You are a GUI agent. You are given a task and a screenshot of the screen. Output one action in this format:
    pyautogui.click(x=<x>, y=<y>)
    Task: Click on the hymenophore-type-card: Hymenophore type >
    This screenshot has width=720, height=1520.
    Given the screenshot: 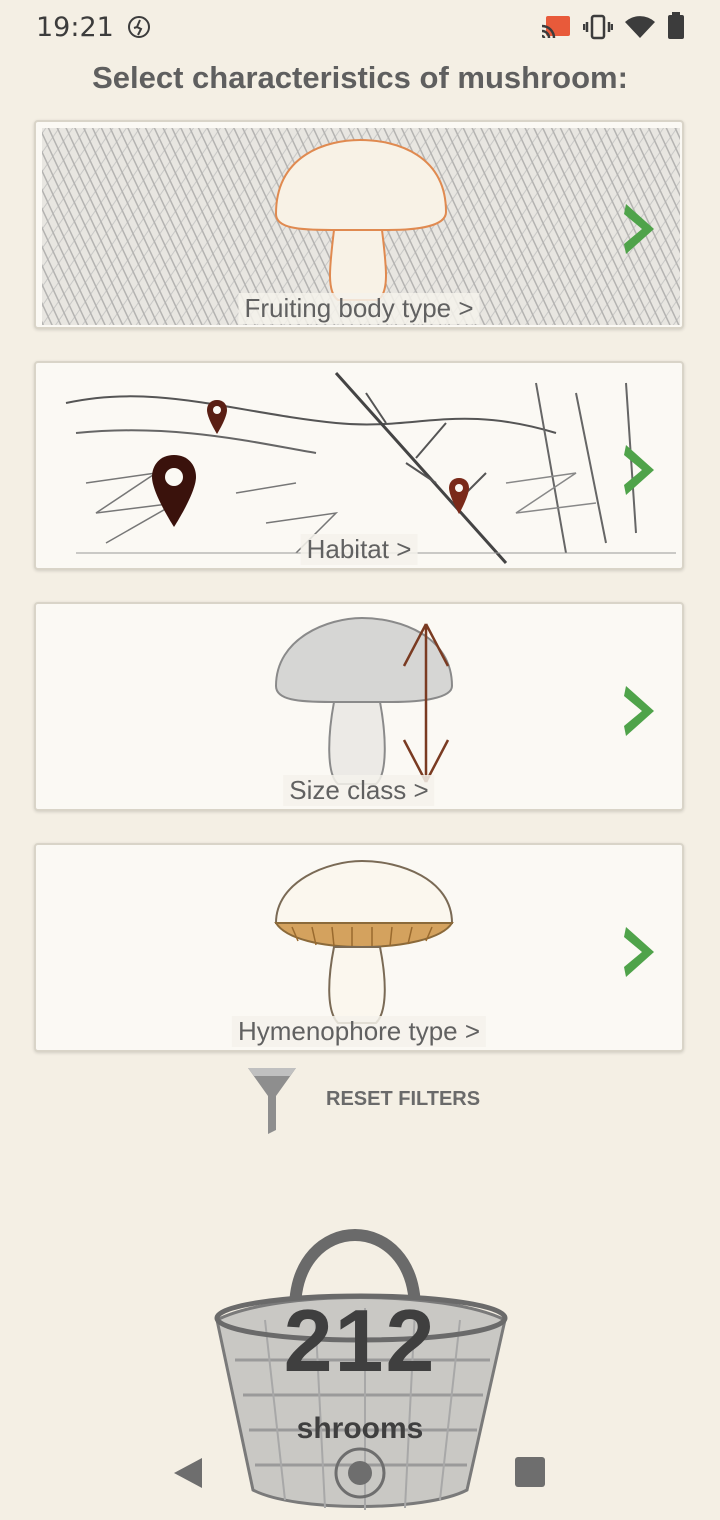 What is the action you would take?
    pyautogui.click(x=359, y=947)
    